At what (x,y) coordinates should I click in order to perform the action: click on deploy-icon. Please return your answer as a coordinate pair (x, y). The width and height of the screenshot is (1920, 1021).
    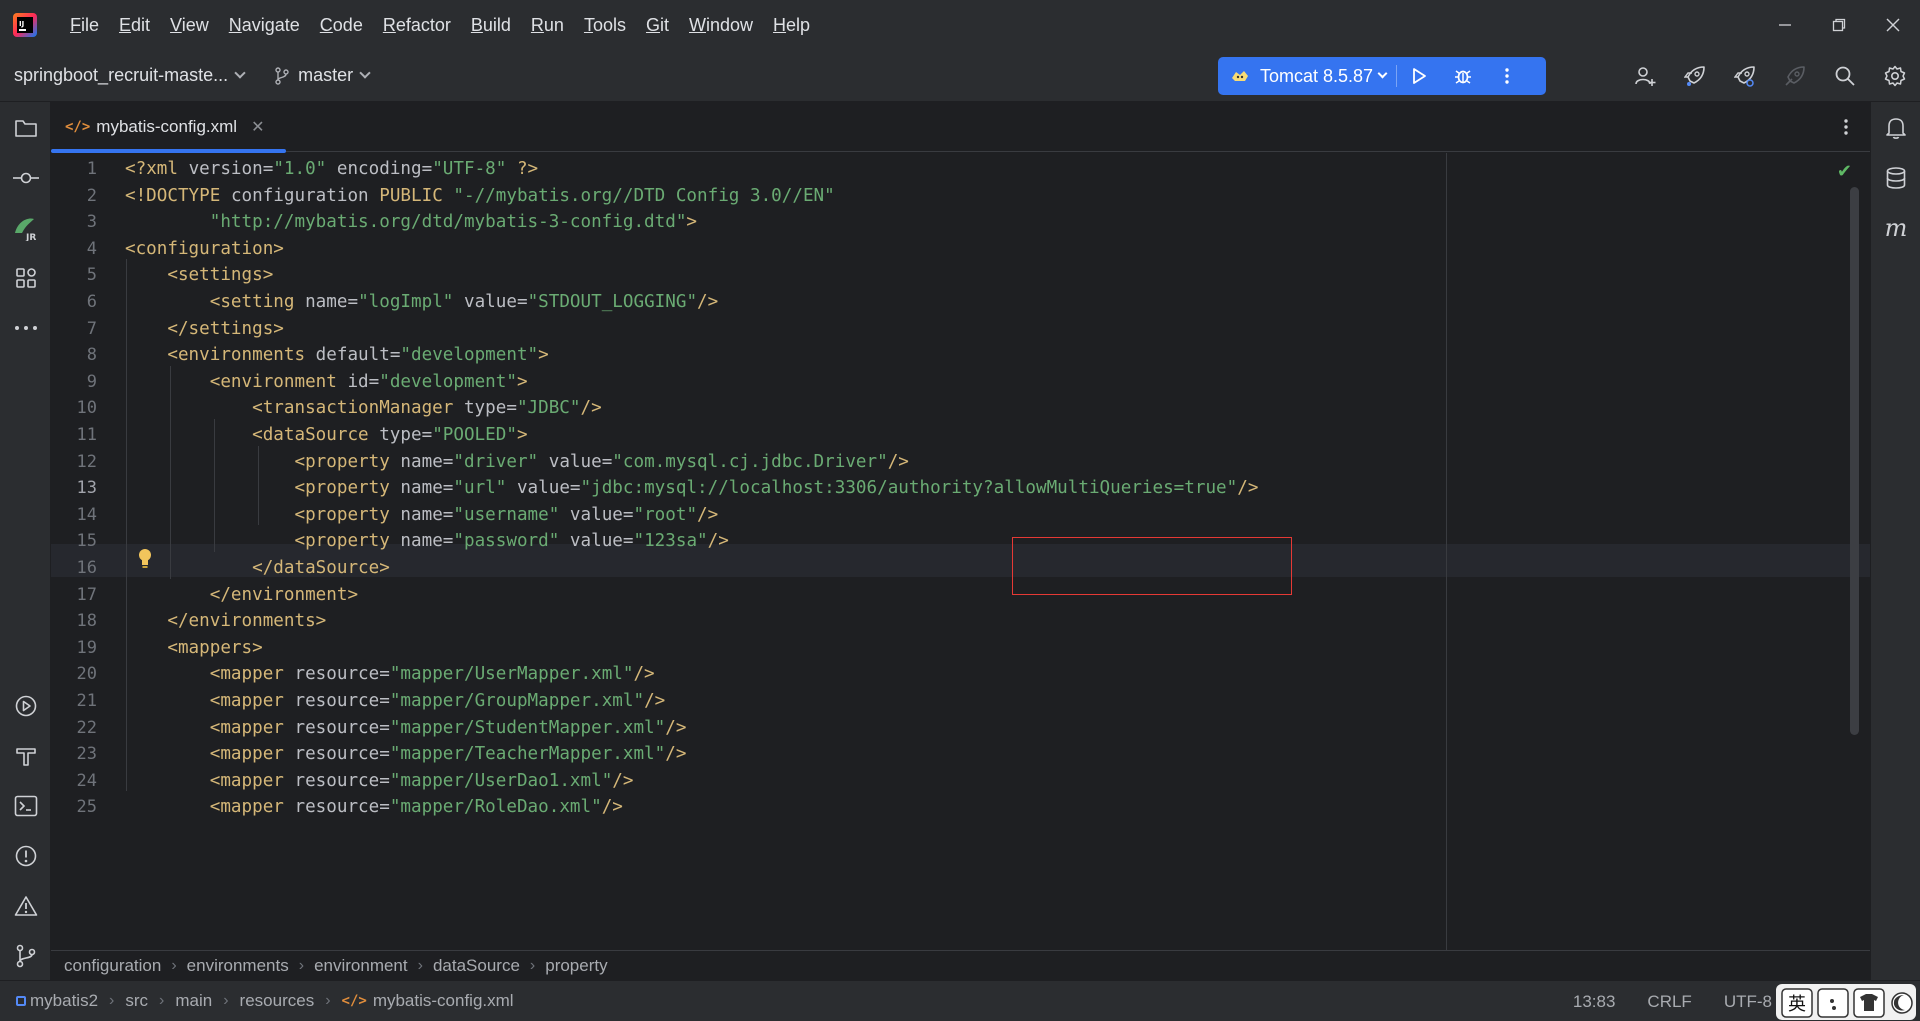
    Looking at the image, I should click on (1695, 76).